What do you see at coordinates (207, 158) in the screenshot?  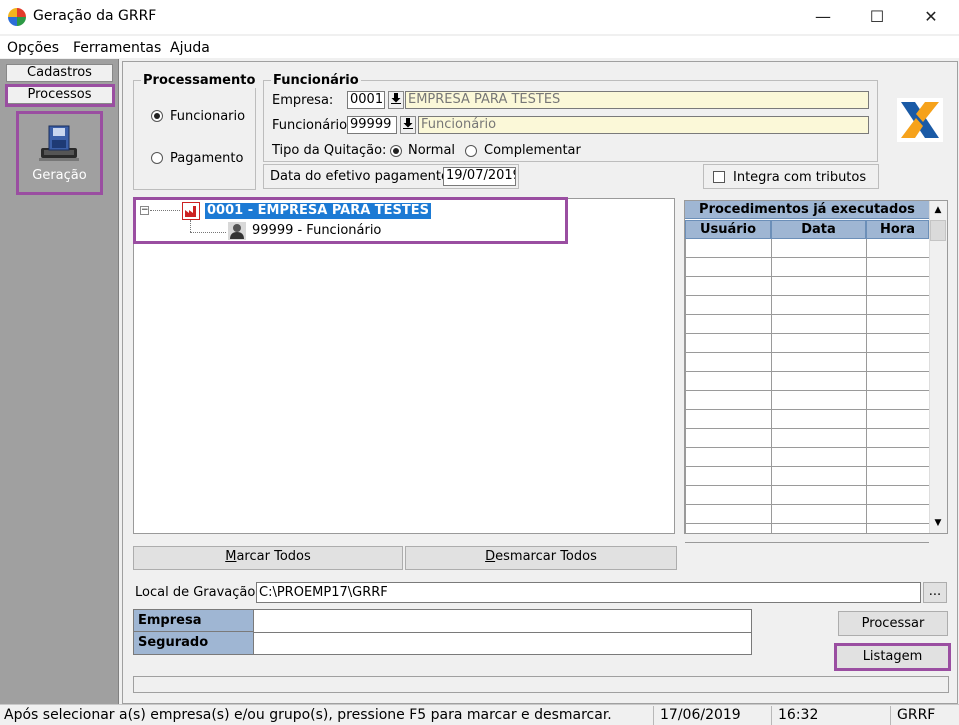 I see `radio-pagamento-label: Pagamento` at bounding box center [207, 158].